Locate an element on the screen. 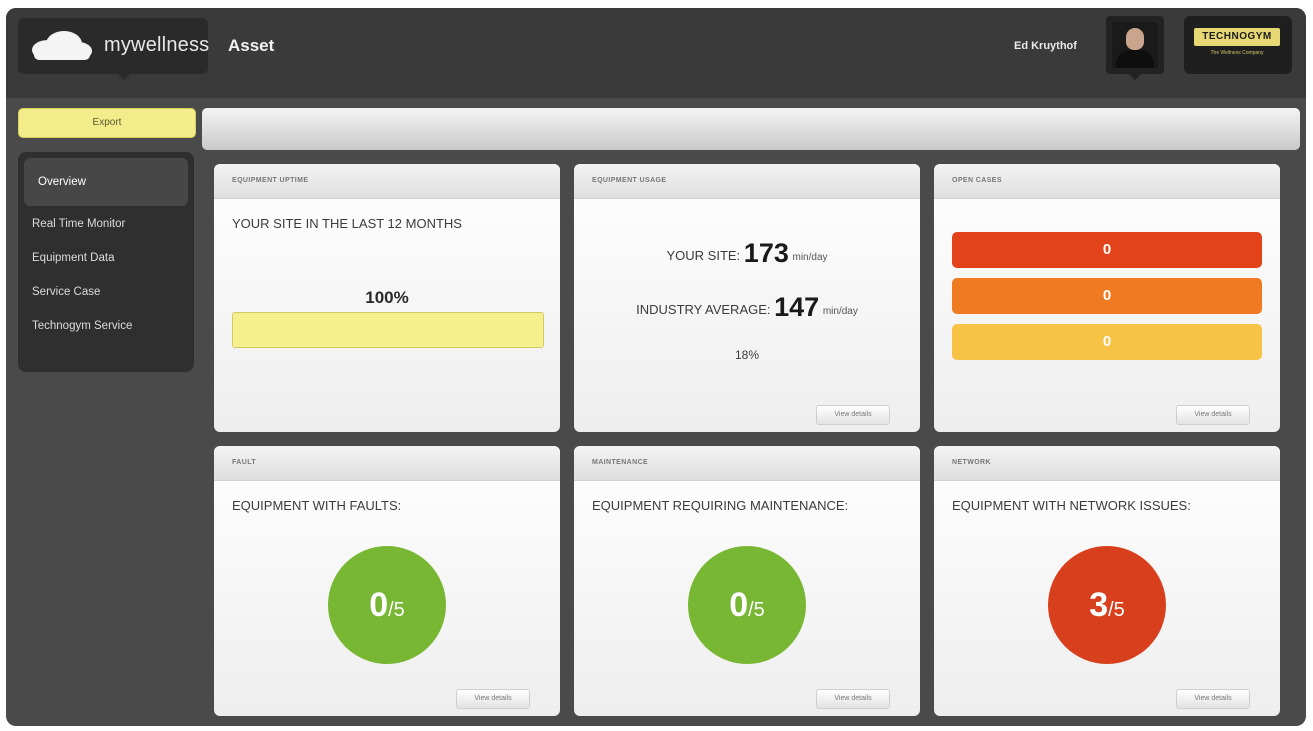 This screenshot has width=1313, height=731. card-title: EQUIPMENT USAGE is located at coordinates (629, 180).